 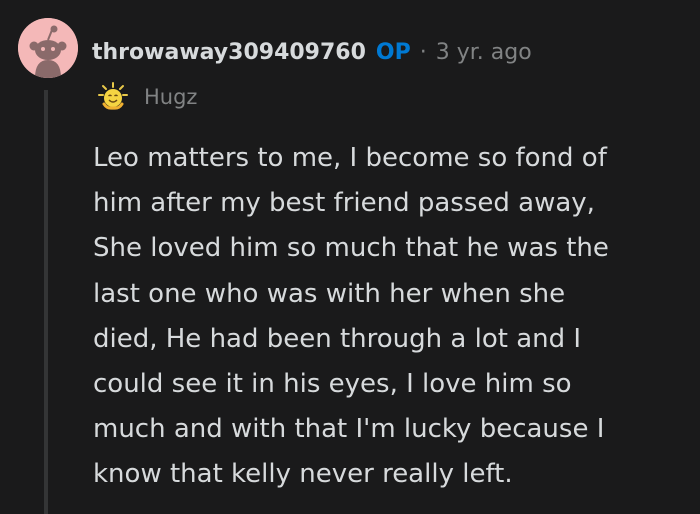 I want to click on snoo-avatar-icon, so click(x=48, y=48).